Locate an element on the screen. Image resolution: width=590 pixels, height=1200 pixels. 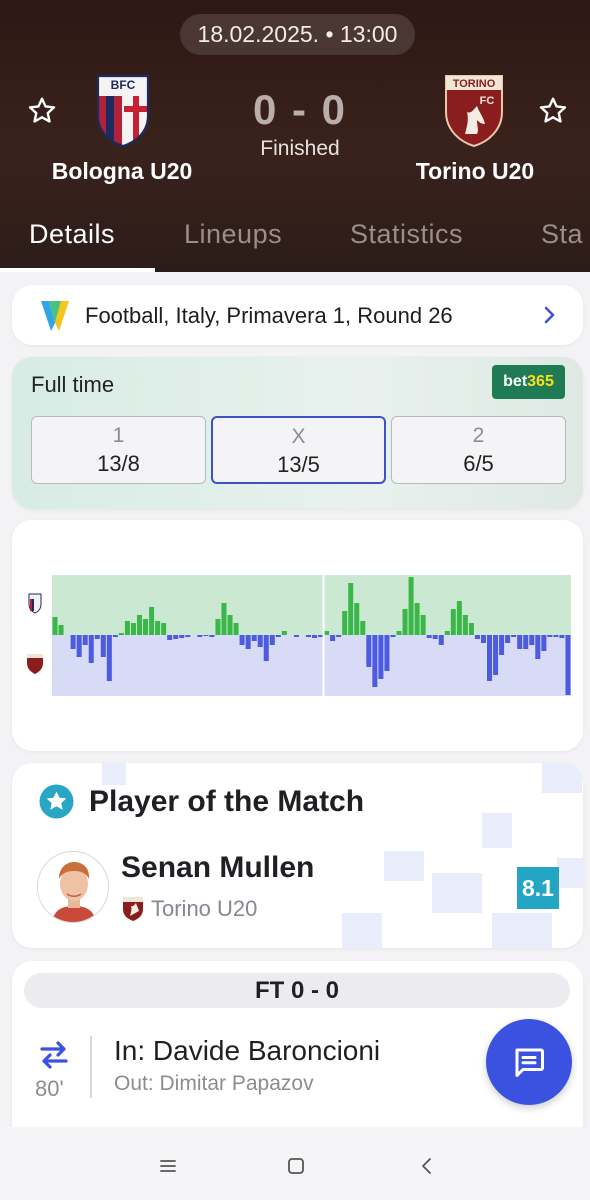
tournament-label: Football, Italy, Primavera 1, Round 26 is located at coordinates (269, 315).